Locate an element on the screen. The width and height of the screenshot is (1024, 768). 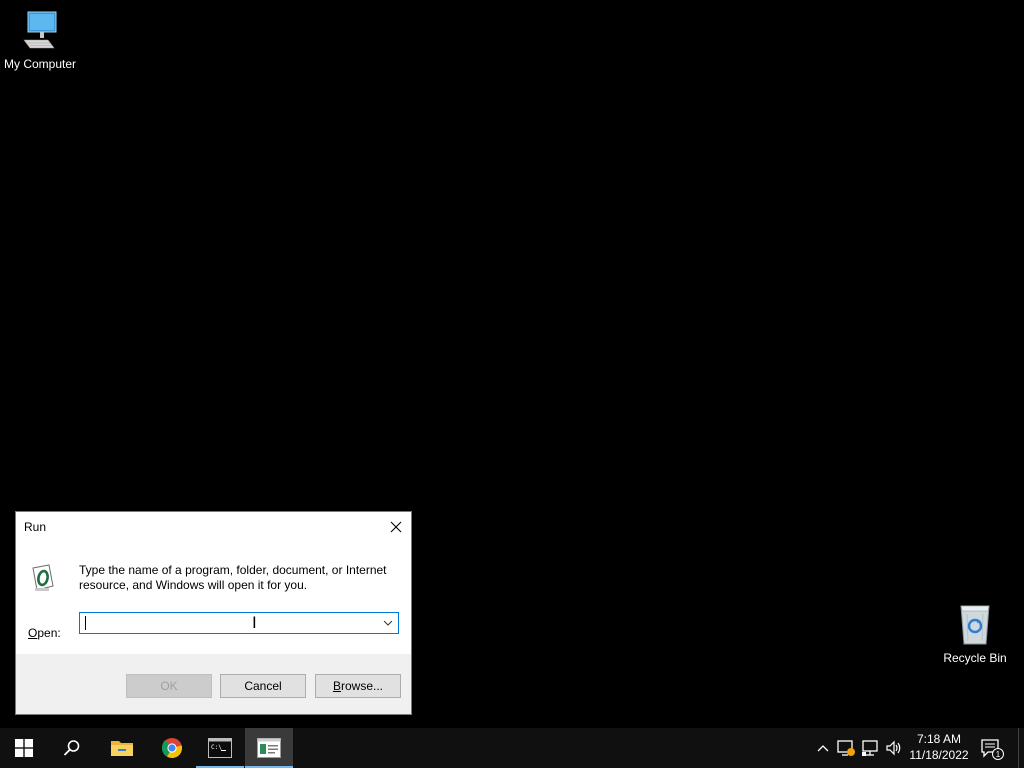
notification-count: 1 is located at coordinates (998, 754).